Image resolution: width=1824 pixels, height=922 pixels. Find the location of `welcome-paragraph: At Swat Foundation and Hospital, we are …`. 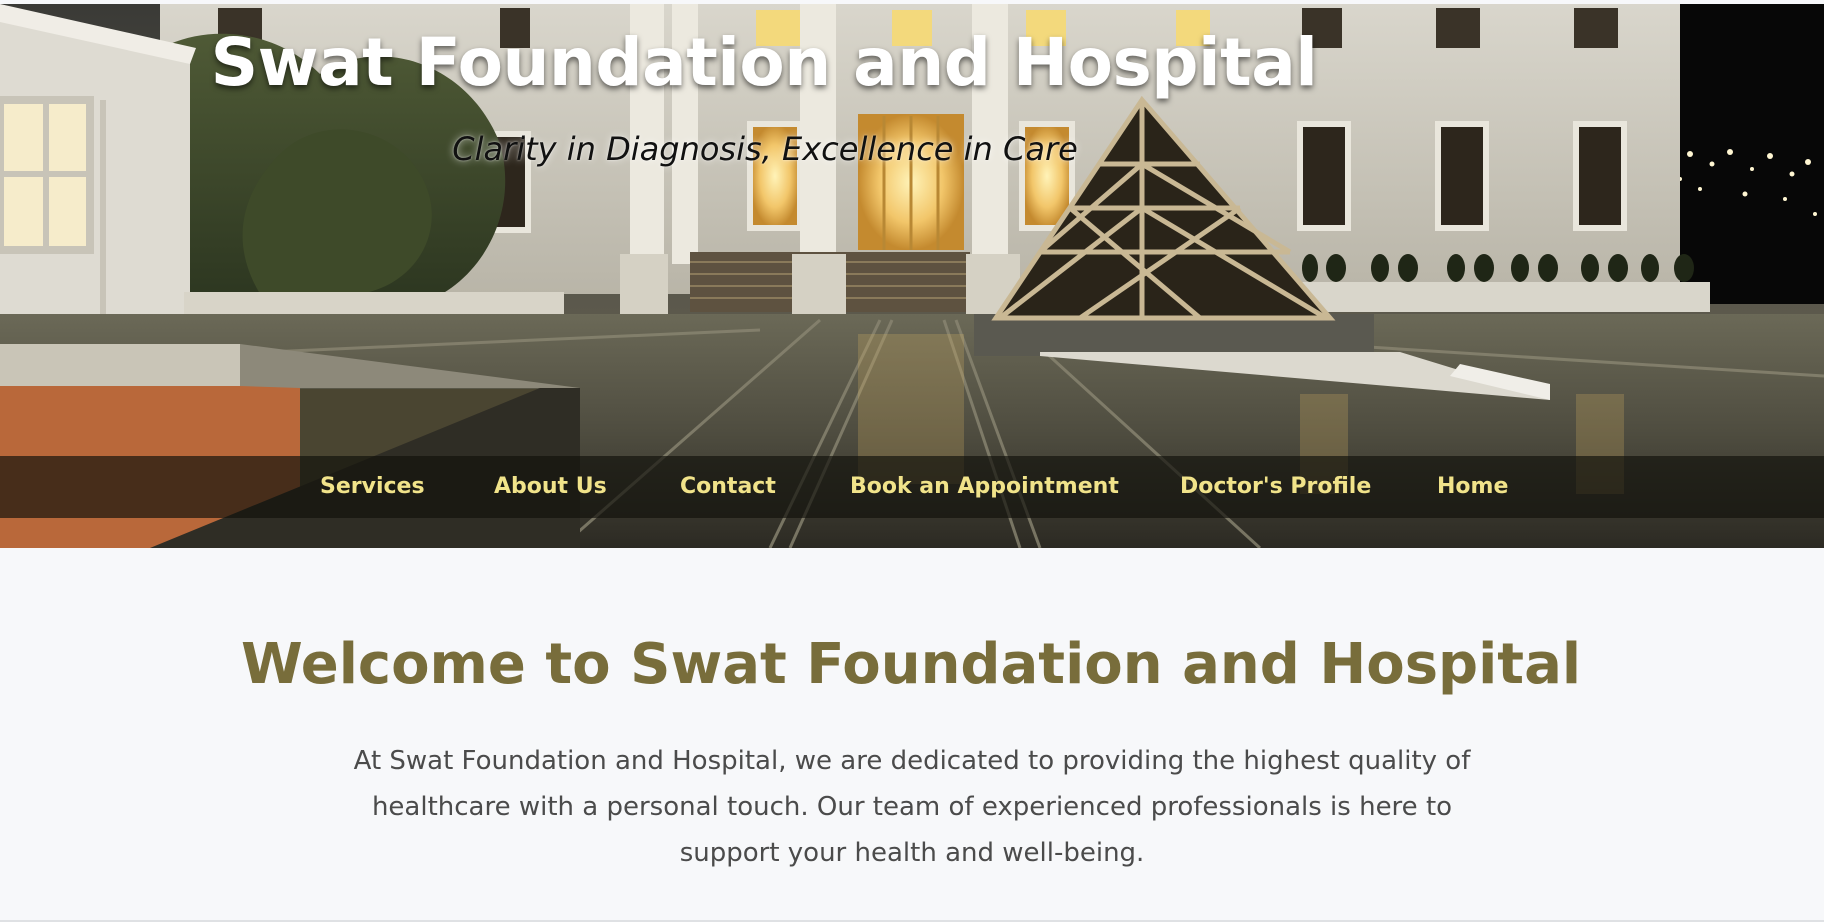

welcome-paragraph: At Swat Foundation and Hospital, we are … is located at coordinates (912, 807).